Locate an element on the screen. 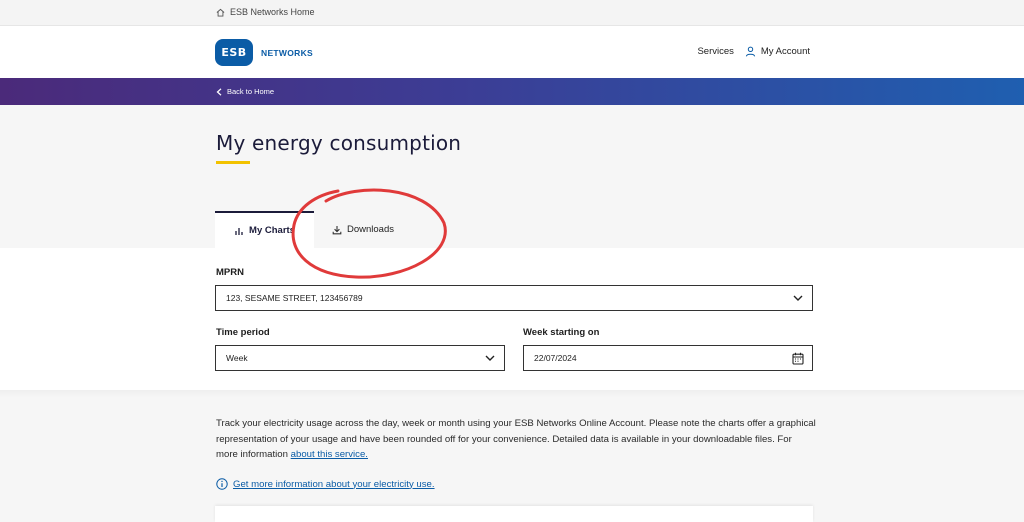  esb-networks-logo: ESB NETWORKS is located at coordinates (264, 52).